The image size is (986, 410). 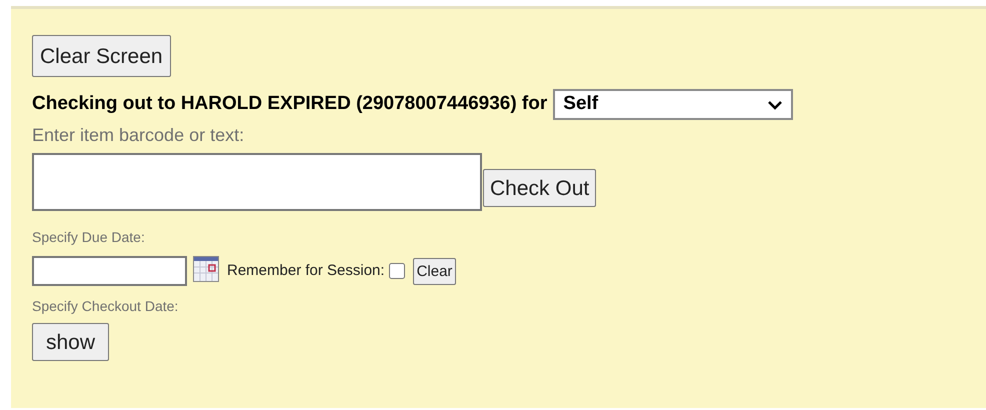 I want to click on clear-button: Clear, so click(x=434, y=271).